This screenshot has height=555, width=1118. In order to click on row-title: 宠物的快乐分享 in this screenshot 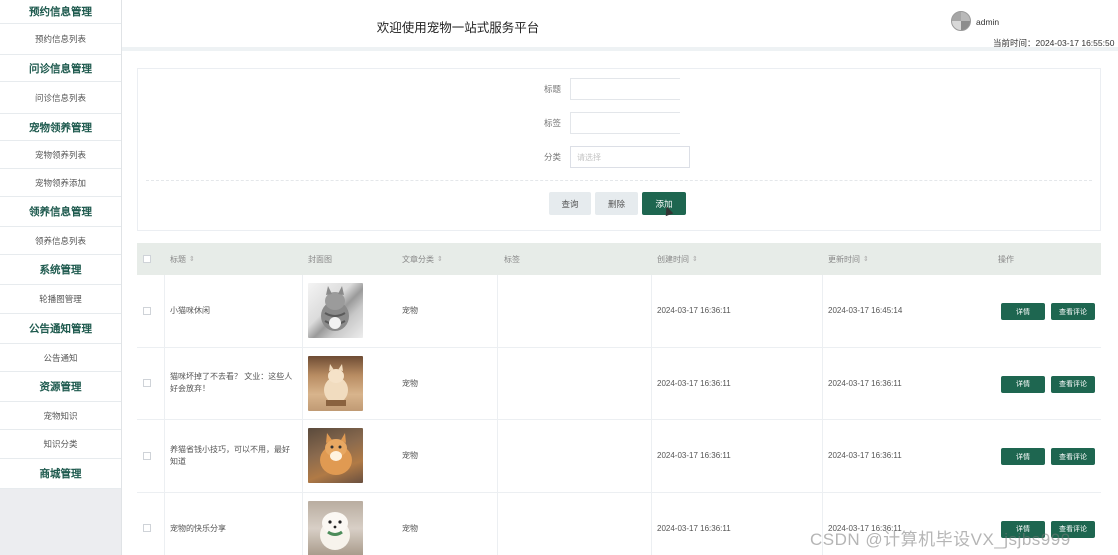, I will do `click(198, 528)`.